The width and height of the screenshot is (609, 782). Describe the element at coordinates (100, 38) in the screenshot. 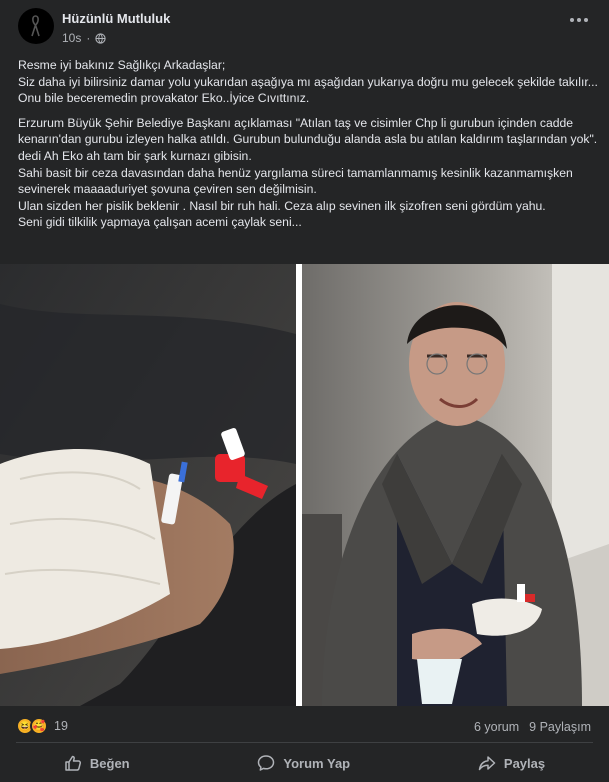

I see `globe-icon` at that location.